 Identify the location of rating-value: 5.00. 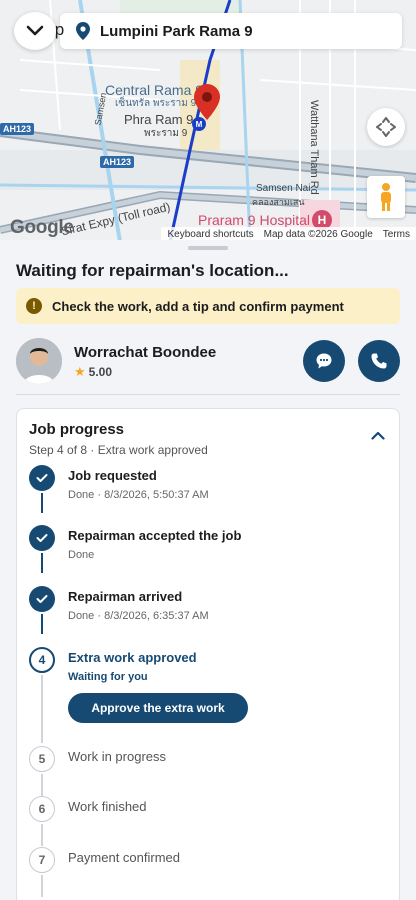
(100, 372).